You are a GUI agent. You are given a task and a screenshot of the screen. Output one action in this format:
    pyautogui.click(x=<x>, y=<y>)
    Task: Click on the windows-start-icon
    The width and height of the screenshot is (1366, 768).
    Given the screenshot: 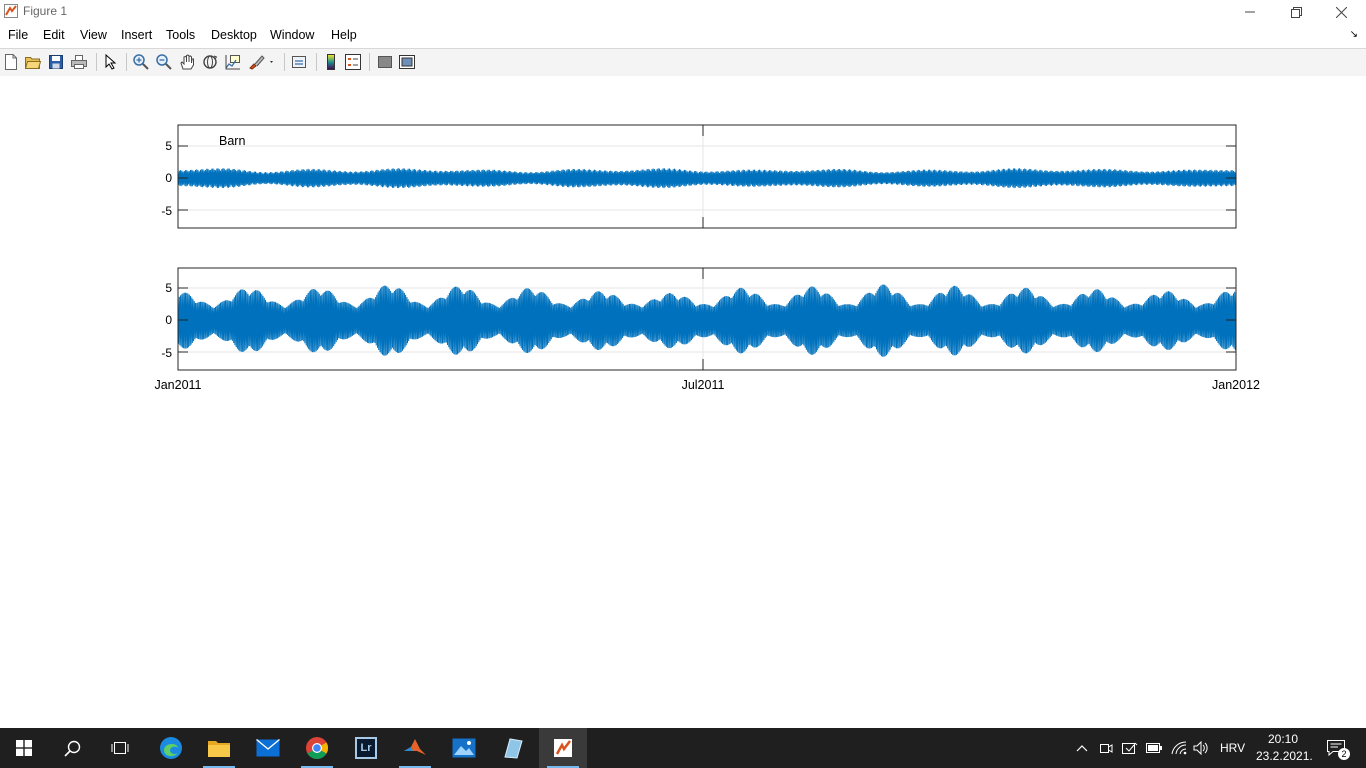 What is the action you would take?
    pyautogui.click(x=24, y=748)
    